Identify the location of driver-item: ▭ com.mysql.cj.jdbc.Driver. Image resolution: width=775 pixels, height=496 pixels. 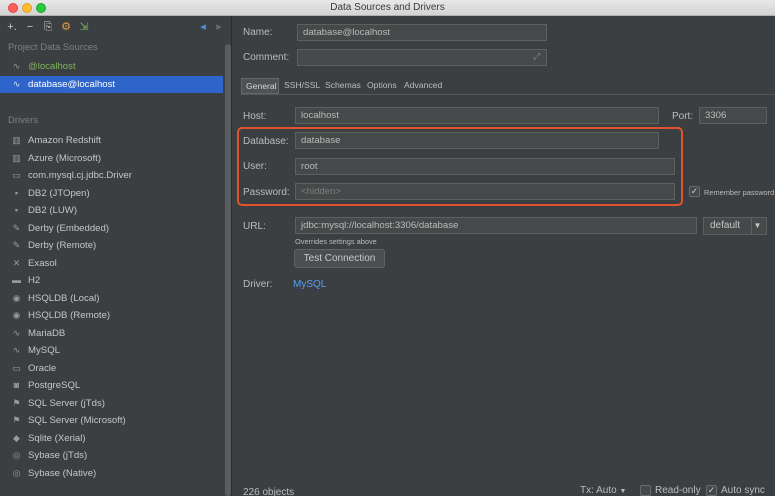
(111, 175).